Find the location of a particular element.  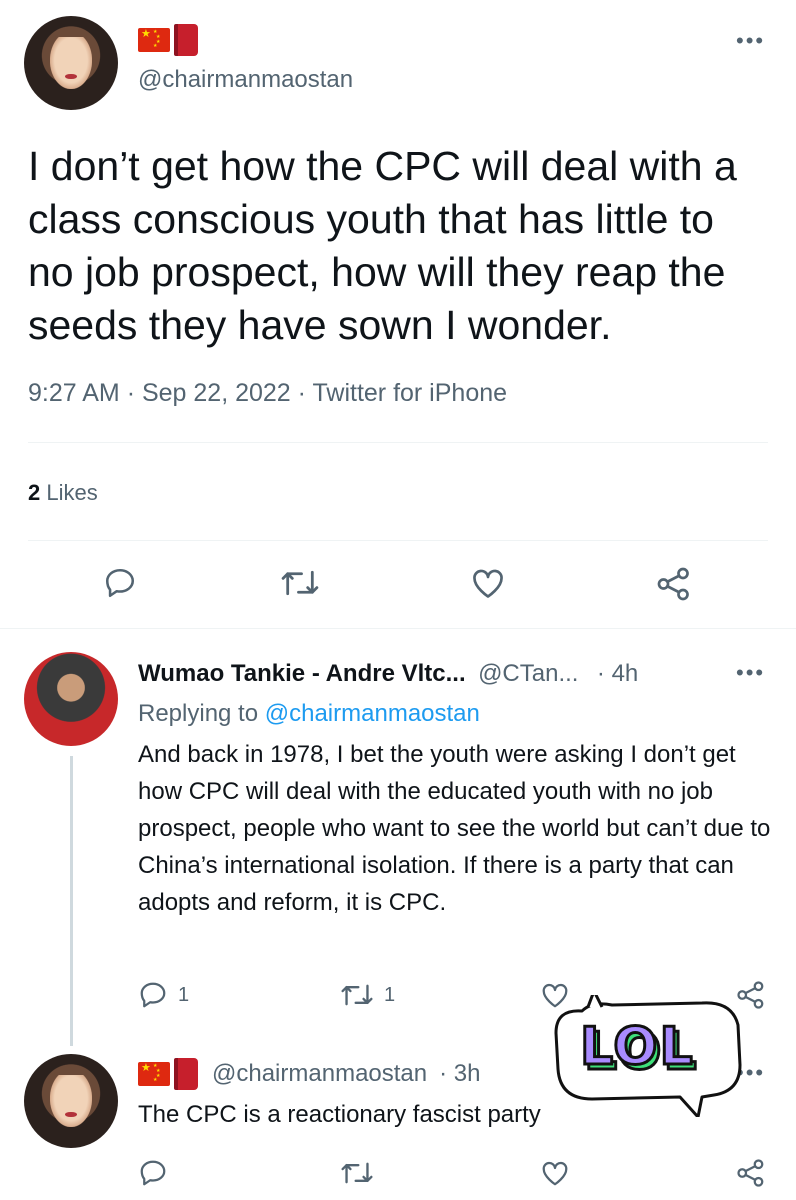

display-name-emoji: ★ ★ ★ ★ ★ is located at coordinates (168, 40).